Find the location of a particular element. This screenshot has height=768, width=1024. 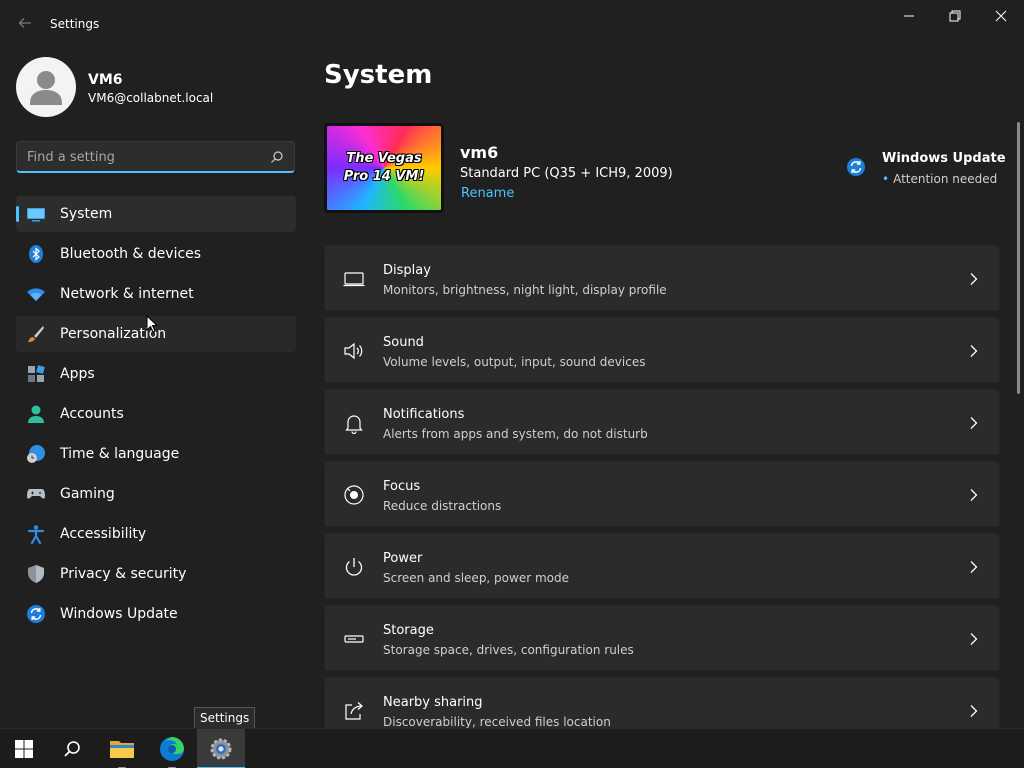

minimize-button is located at coordinates (909, 16).